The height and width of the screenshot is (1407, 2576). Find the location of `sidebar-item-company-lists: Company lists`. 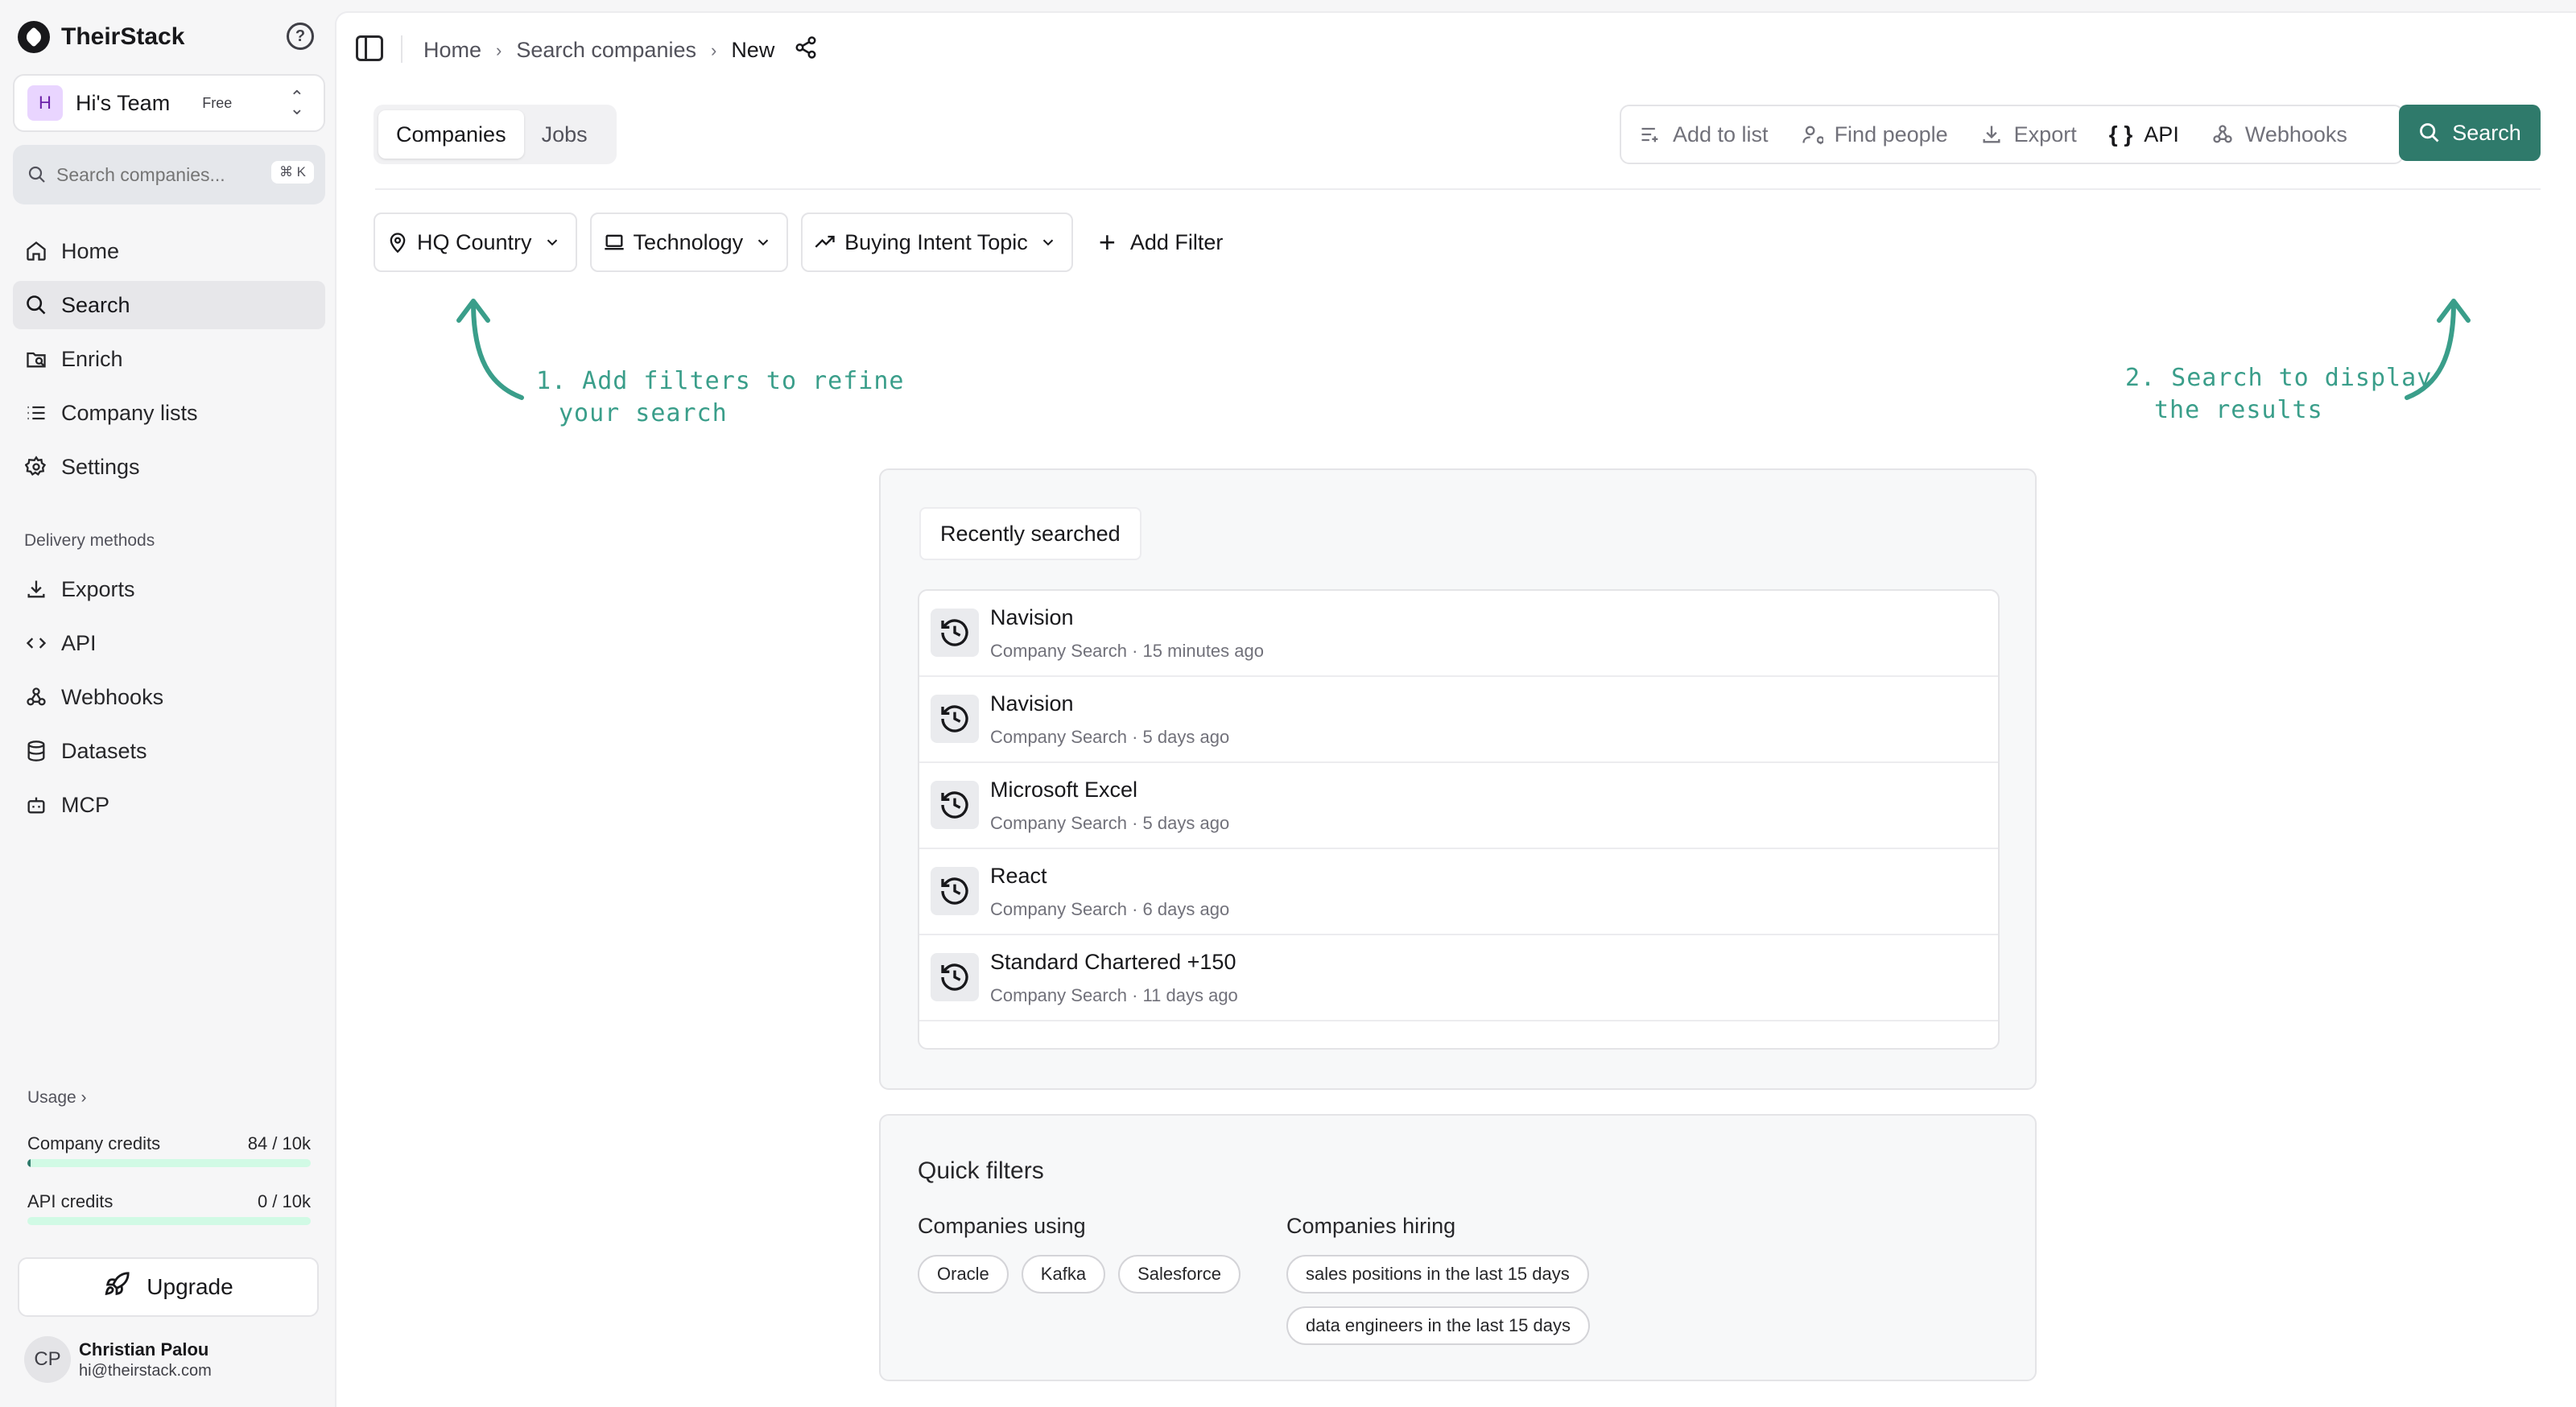

sidebar-item-company-lists: Company lists is located at coordinates (169, 413).